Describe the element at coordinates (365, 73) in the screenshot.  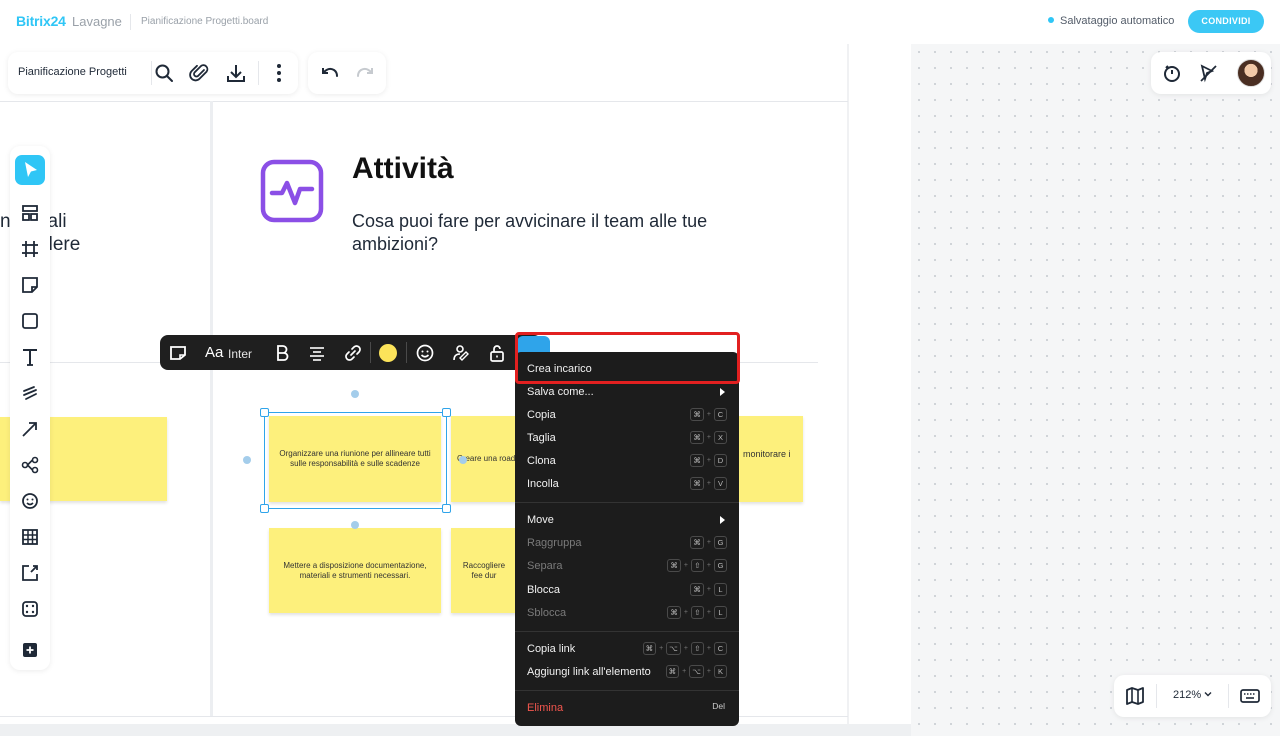
I see `redo-icon` at that location.